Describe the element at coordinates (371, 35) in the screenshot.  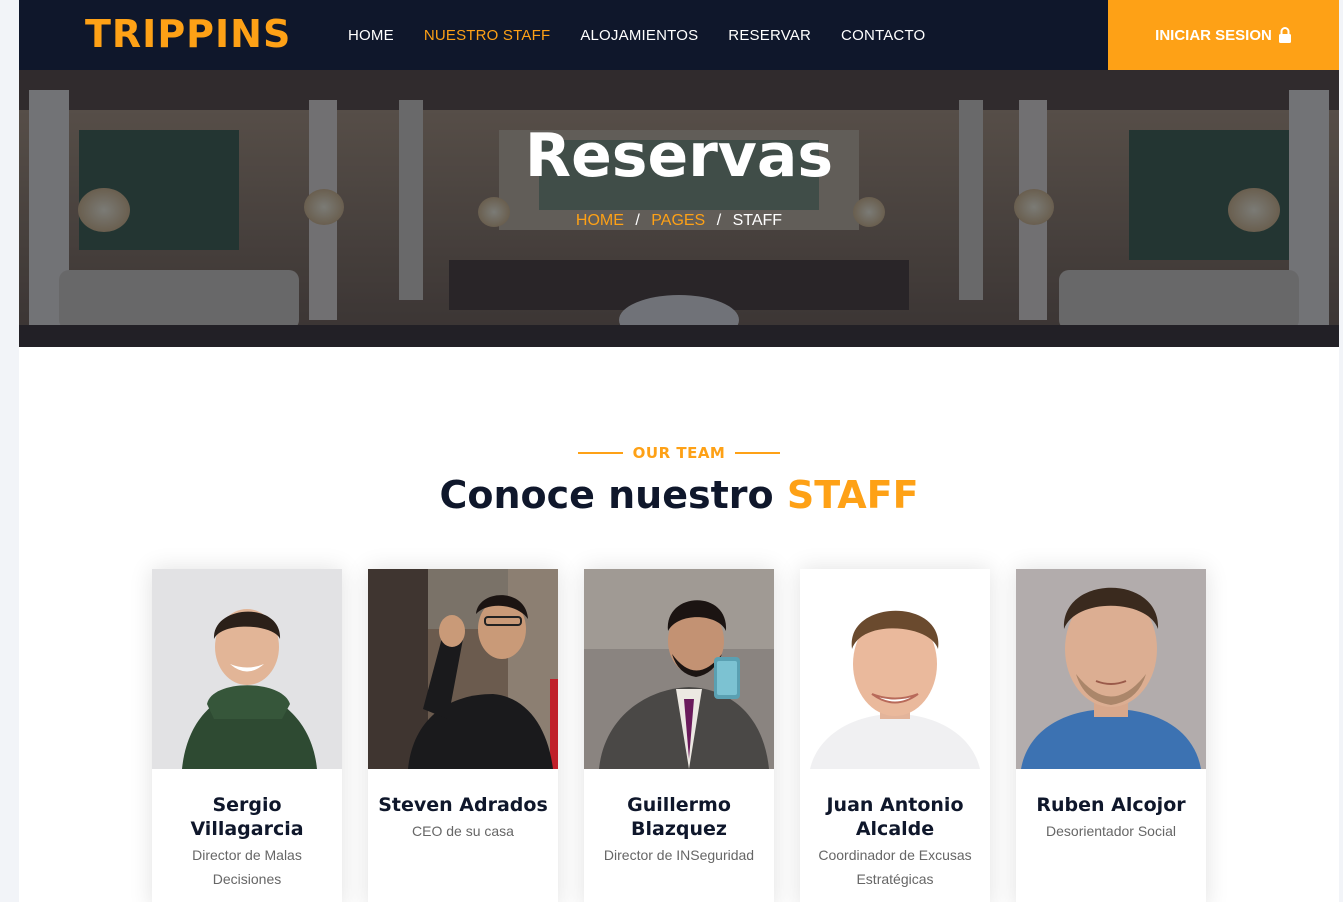
I see `nav-link-home: HOME` at that location.